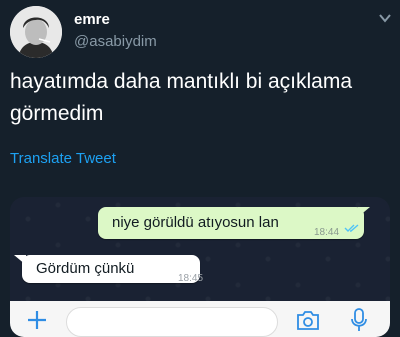  What do you see at coordinates (85, 268) in the screenshot?
I see `incoming-message-text: Gördüm çünkü` at bounding box center [85, 268].